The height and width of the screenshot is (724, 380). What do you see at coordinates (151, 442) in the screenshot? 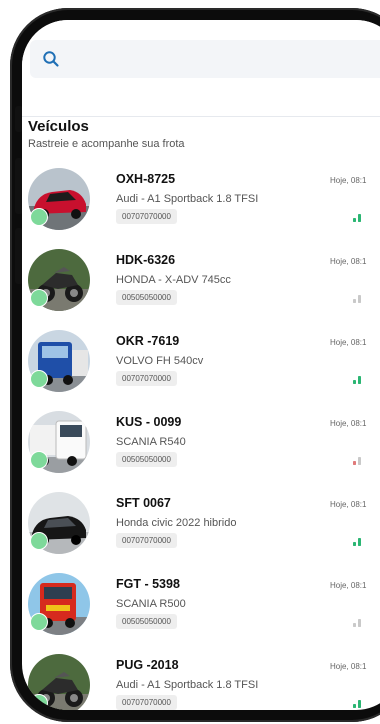
I see `vehicle-model: SCANIA R540` at bounding box center [151, 442].